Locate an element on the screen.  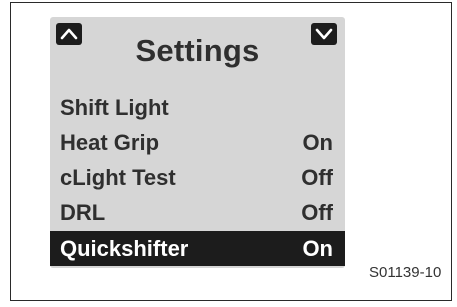
menu-item-shift-light: Shift Light is located at coordinates (197, 107).